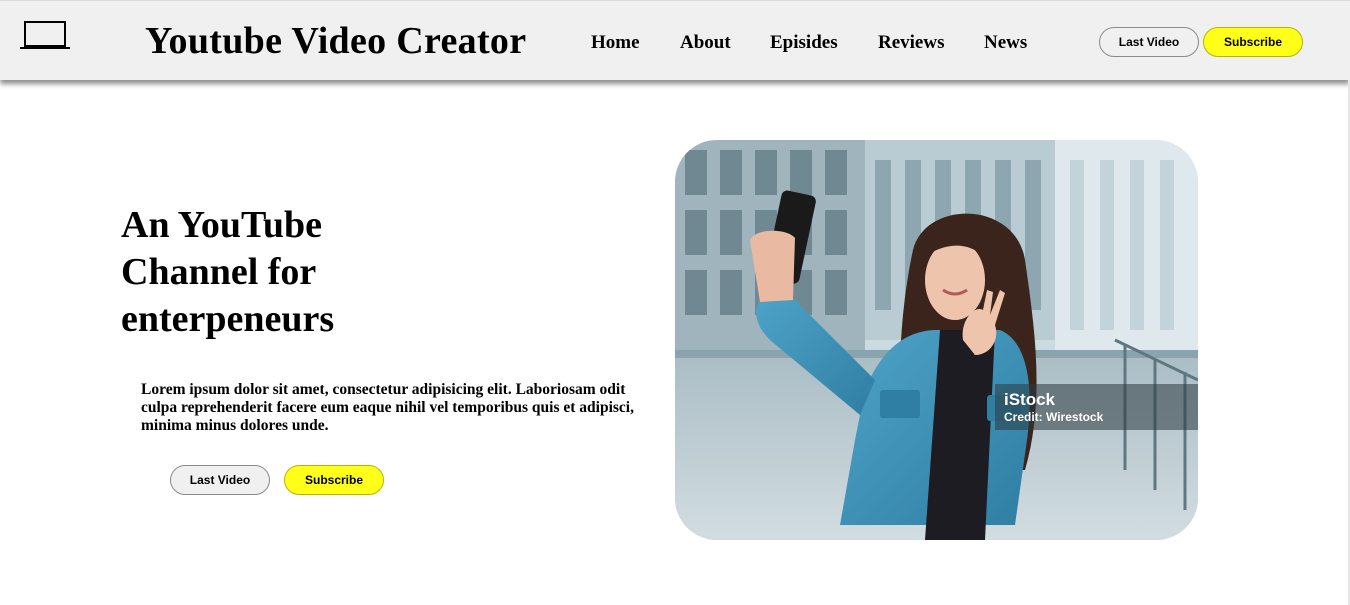 This screenshot has height=605, width=1350. I want to click on header-last-video-button: Last Video, so click(1149, 42).